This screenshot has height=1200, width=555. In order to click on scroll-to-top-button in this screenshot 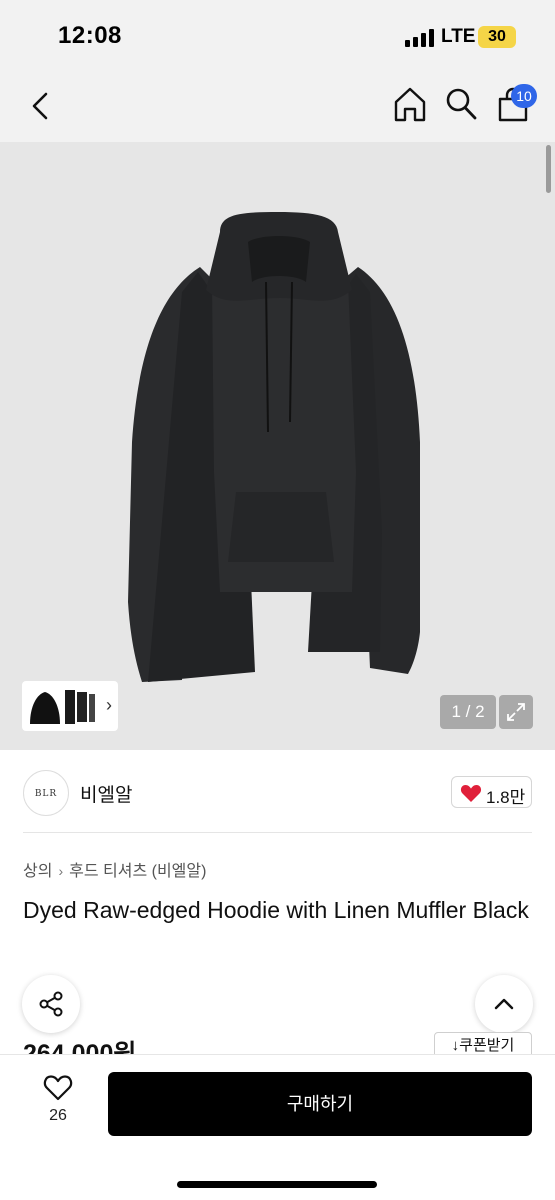, I will do `click(504, 1004)`.